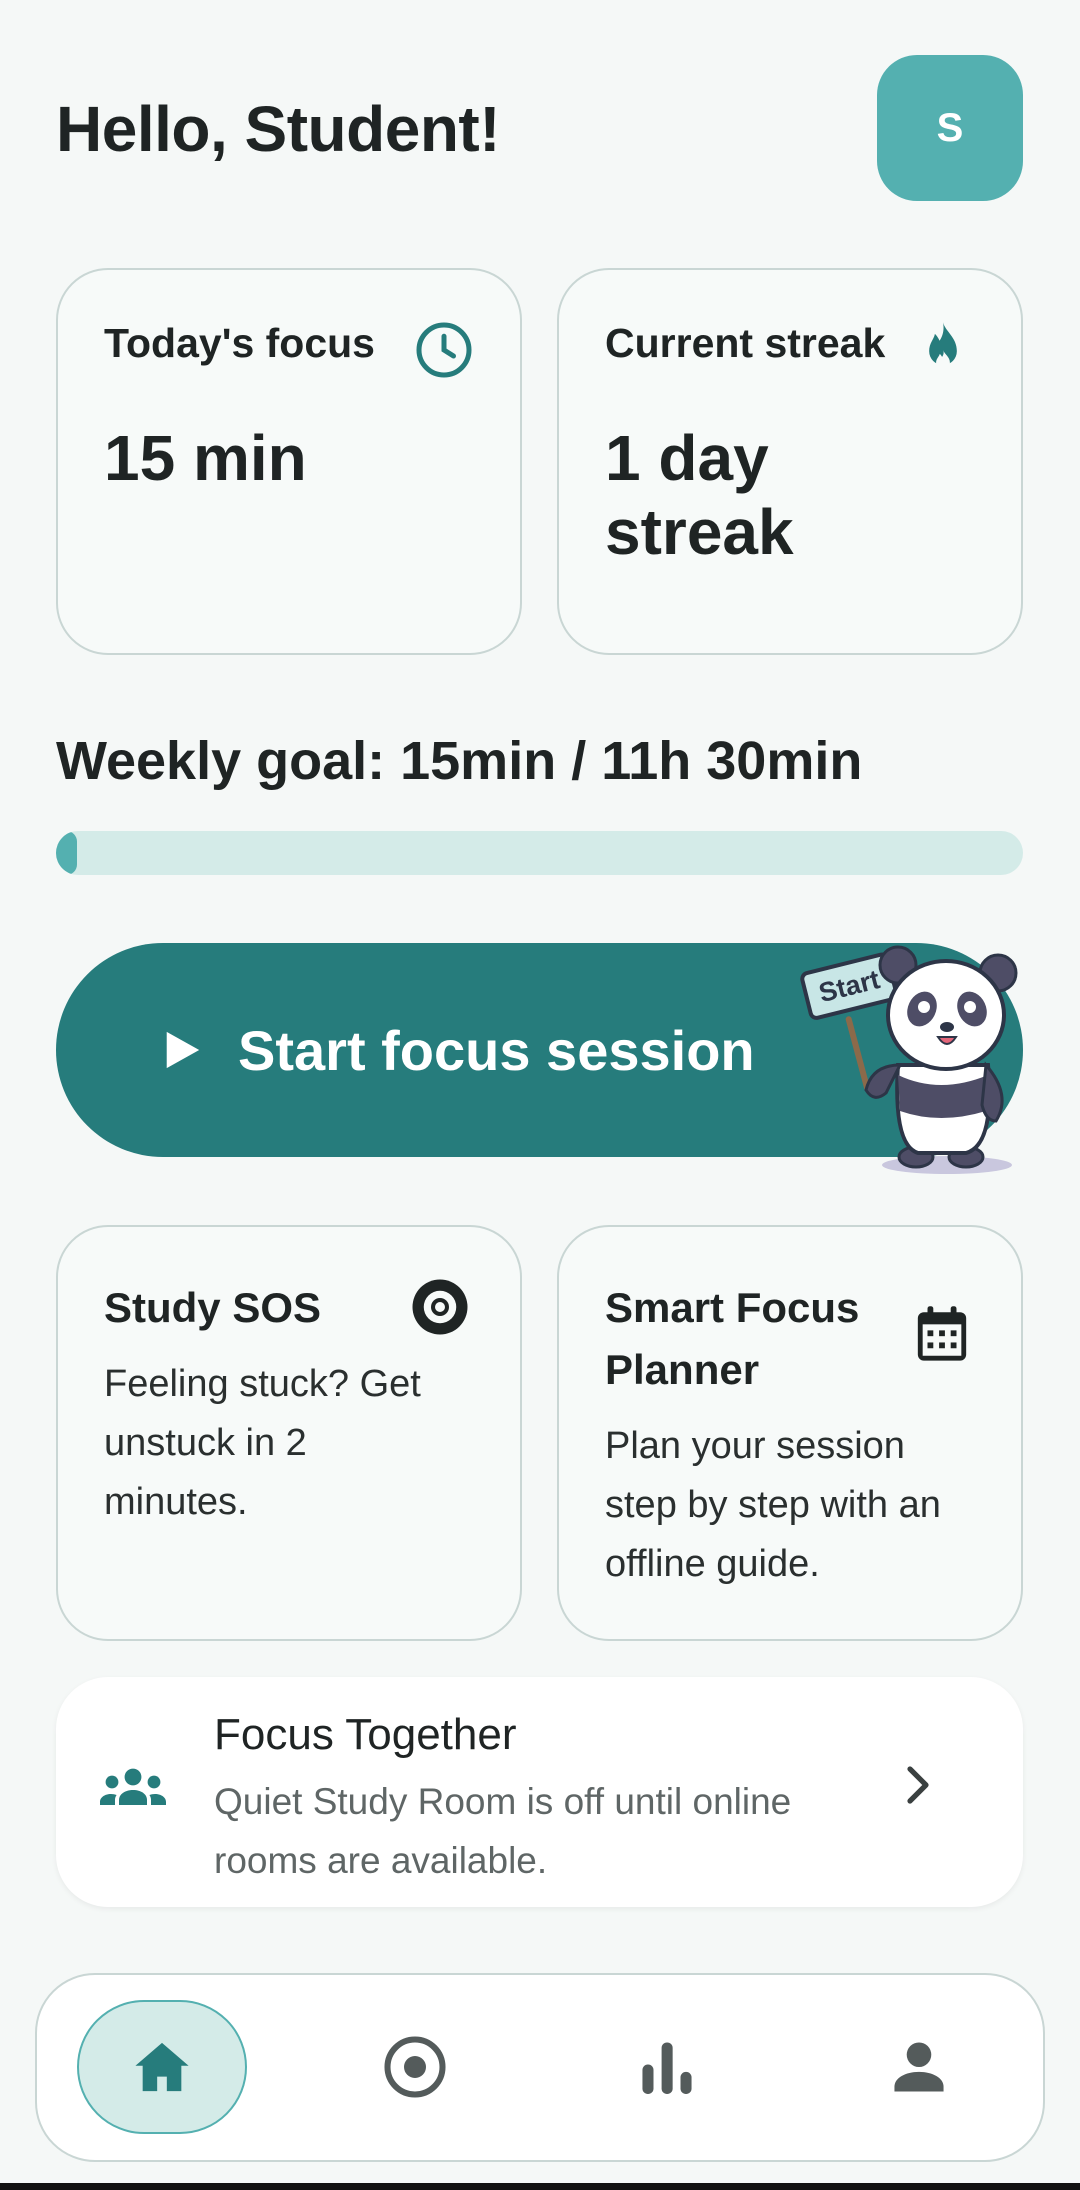 This screenshot has width=1080, height=2190. I want to click on today-focus-value: 15 min, so click(205, 458).